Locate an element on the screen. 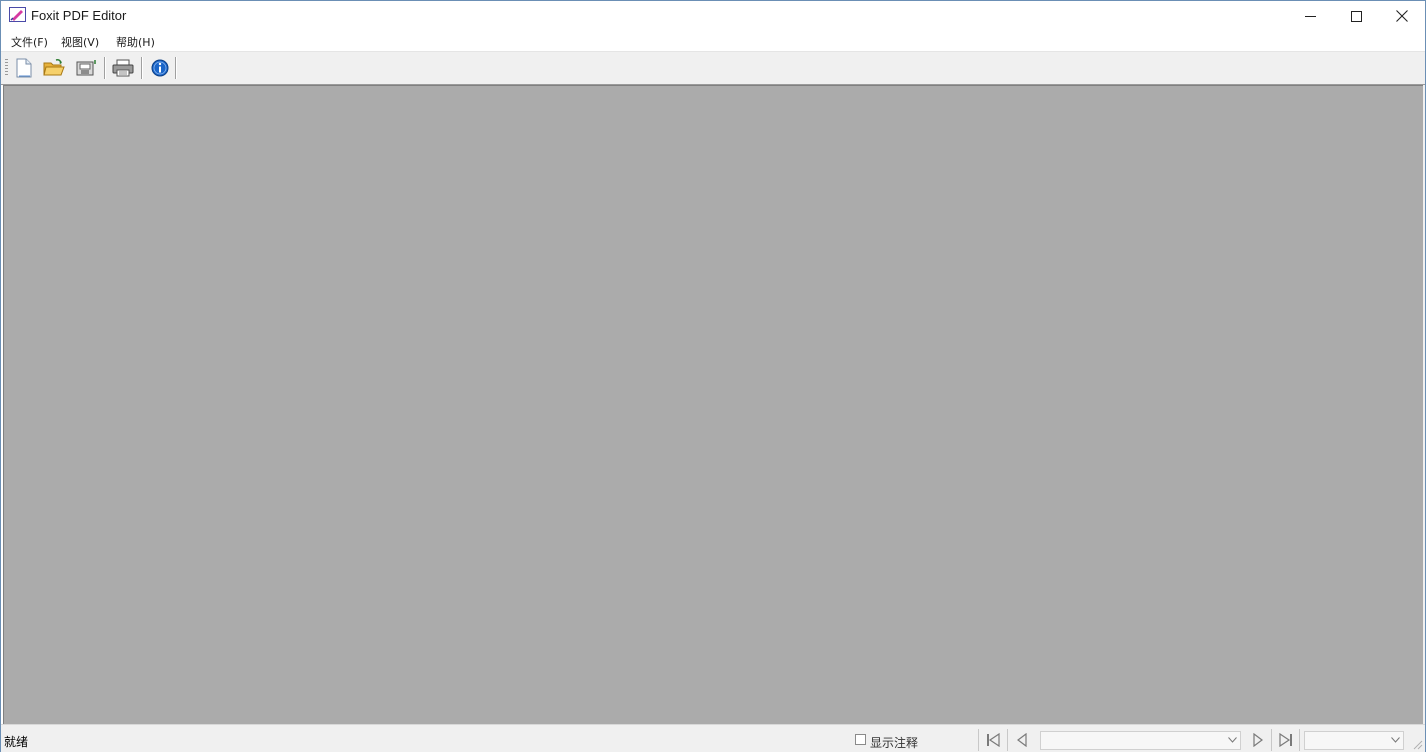 Image resolution: width=1426 pixels, height=752 pixels. print-button is located at coordinates (123, 68).